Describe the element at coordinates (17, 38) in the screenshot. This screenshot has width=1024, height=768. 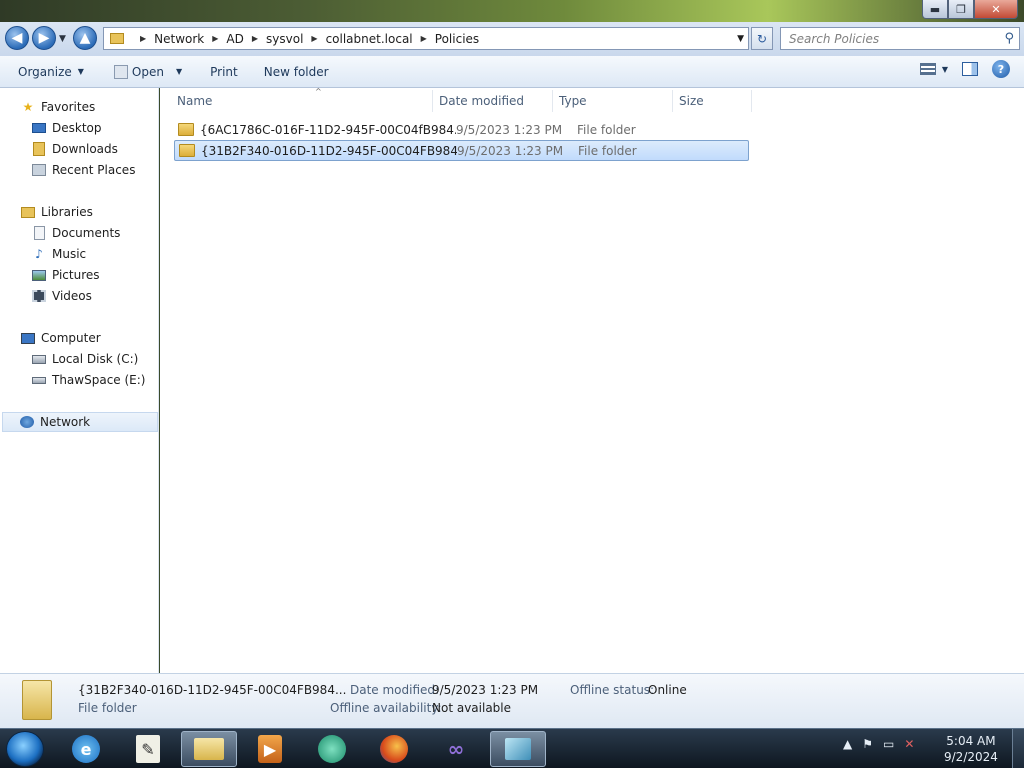
I see `back-button: ◀` at that location.